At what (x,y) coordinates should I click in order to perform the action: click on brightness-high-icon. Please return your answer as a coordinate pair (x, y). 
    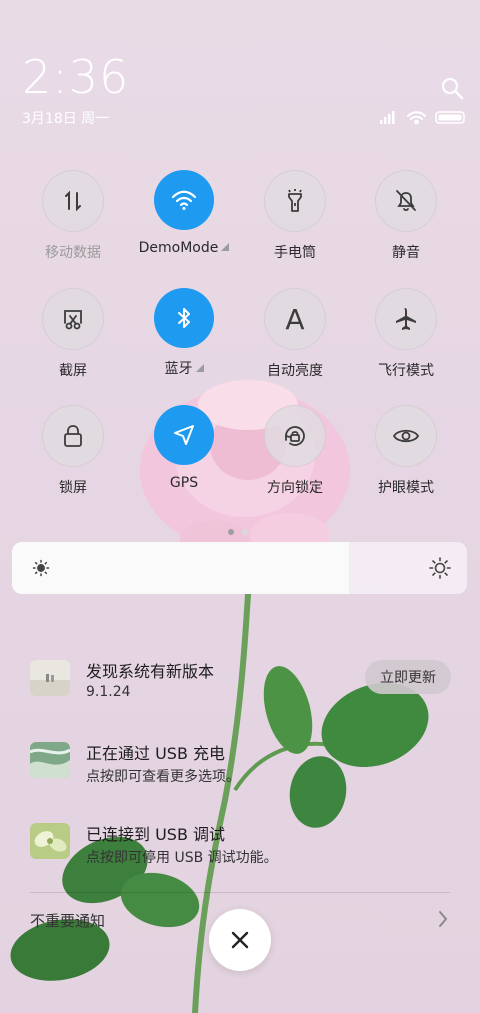
    Looking at the image, I should click on (440, 568).